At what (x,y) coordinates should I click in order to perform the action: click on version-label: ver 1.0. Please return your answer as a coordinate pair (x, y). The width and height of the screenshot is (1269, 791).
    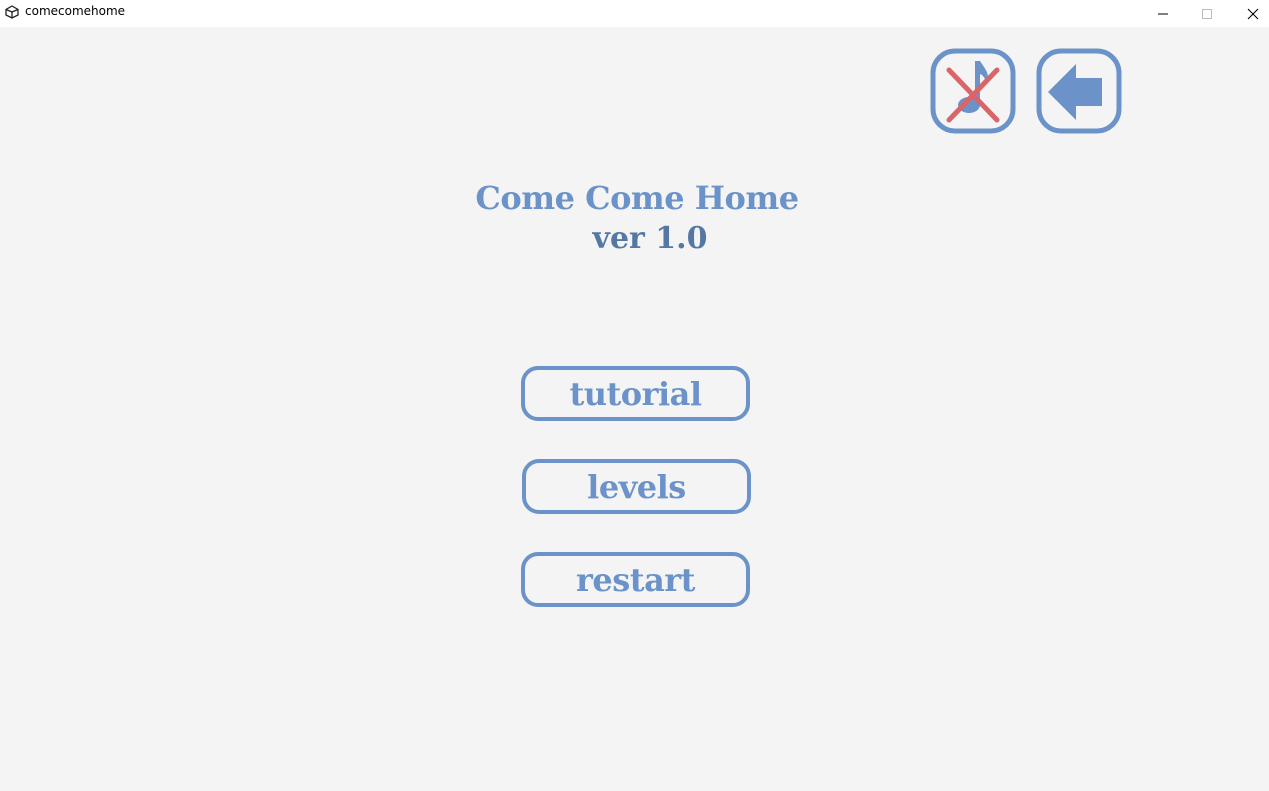
    Looking at the image, I should click on (650, 238).